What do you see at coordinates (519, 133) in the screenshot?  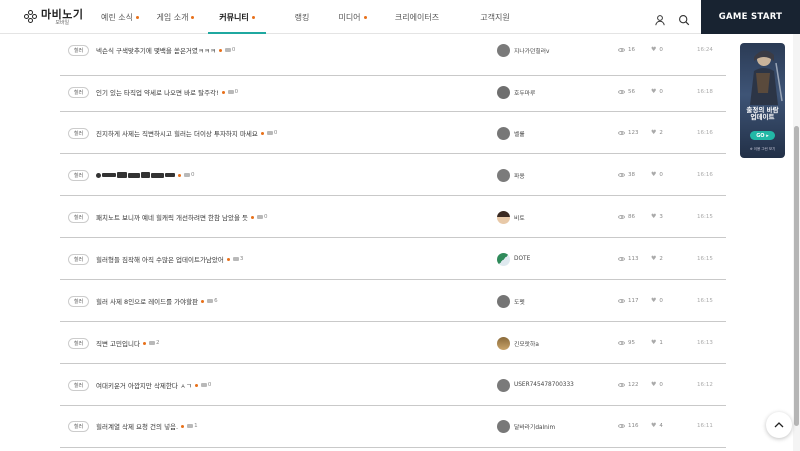 I see `author-name: 벨룰` at bounding box center [519, 133].